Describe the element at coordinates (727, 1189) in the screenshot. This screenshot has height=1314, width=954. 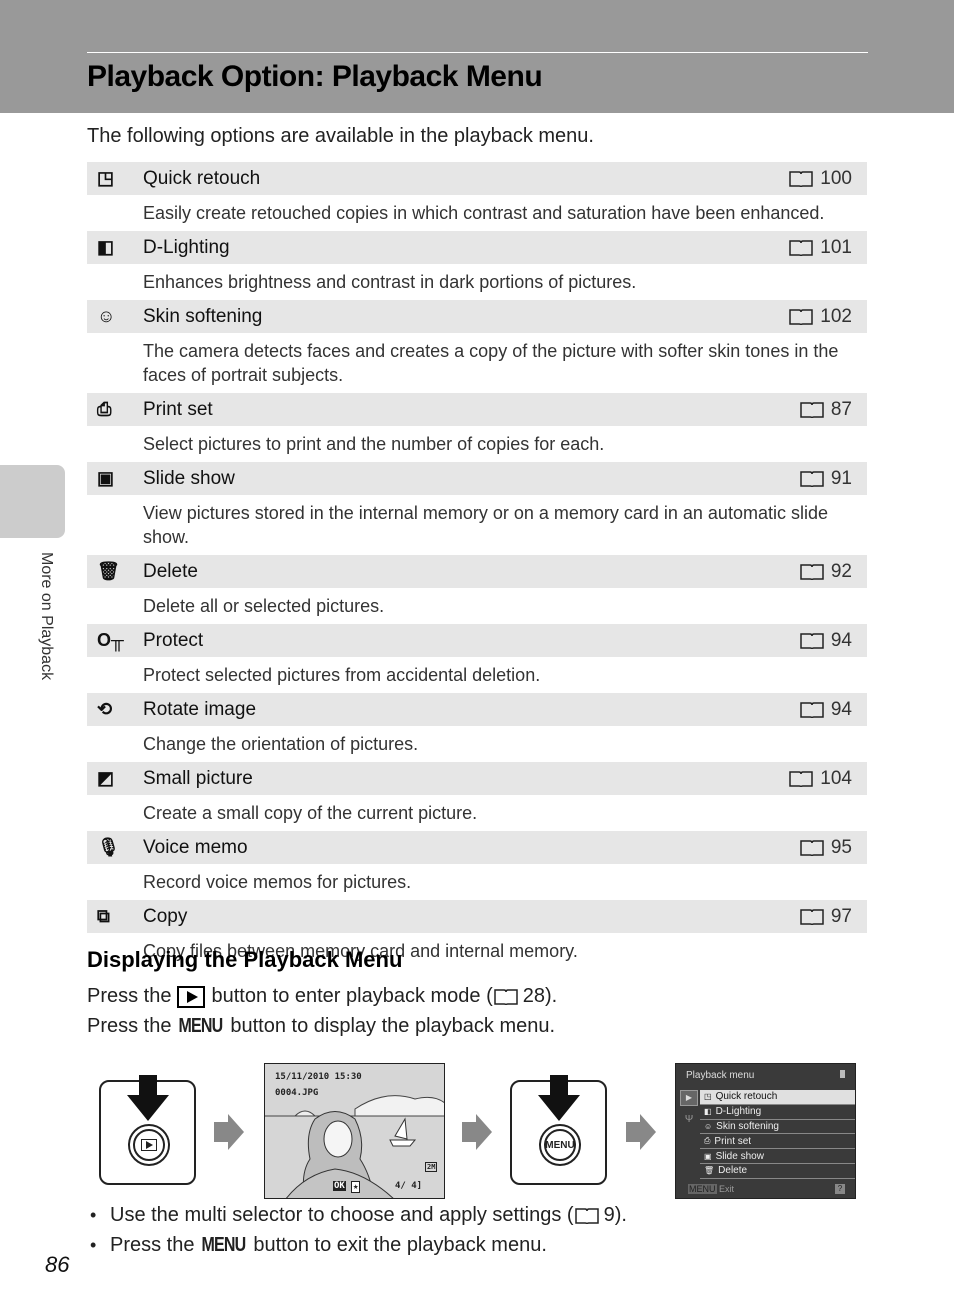
I see `exit-label: Exit` at that location.